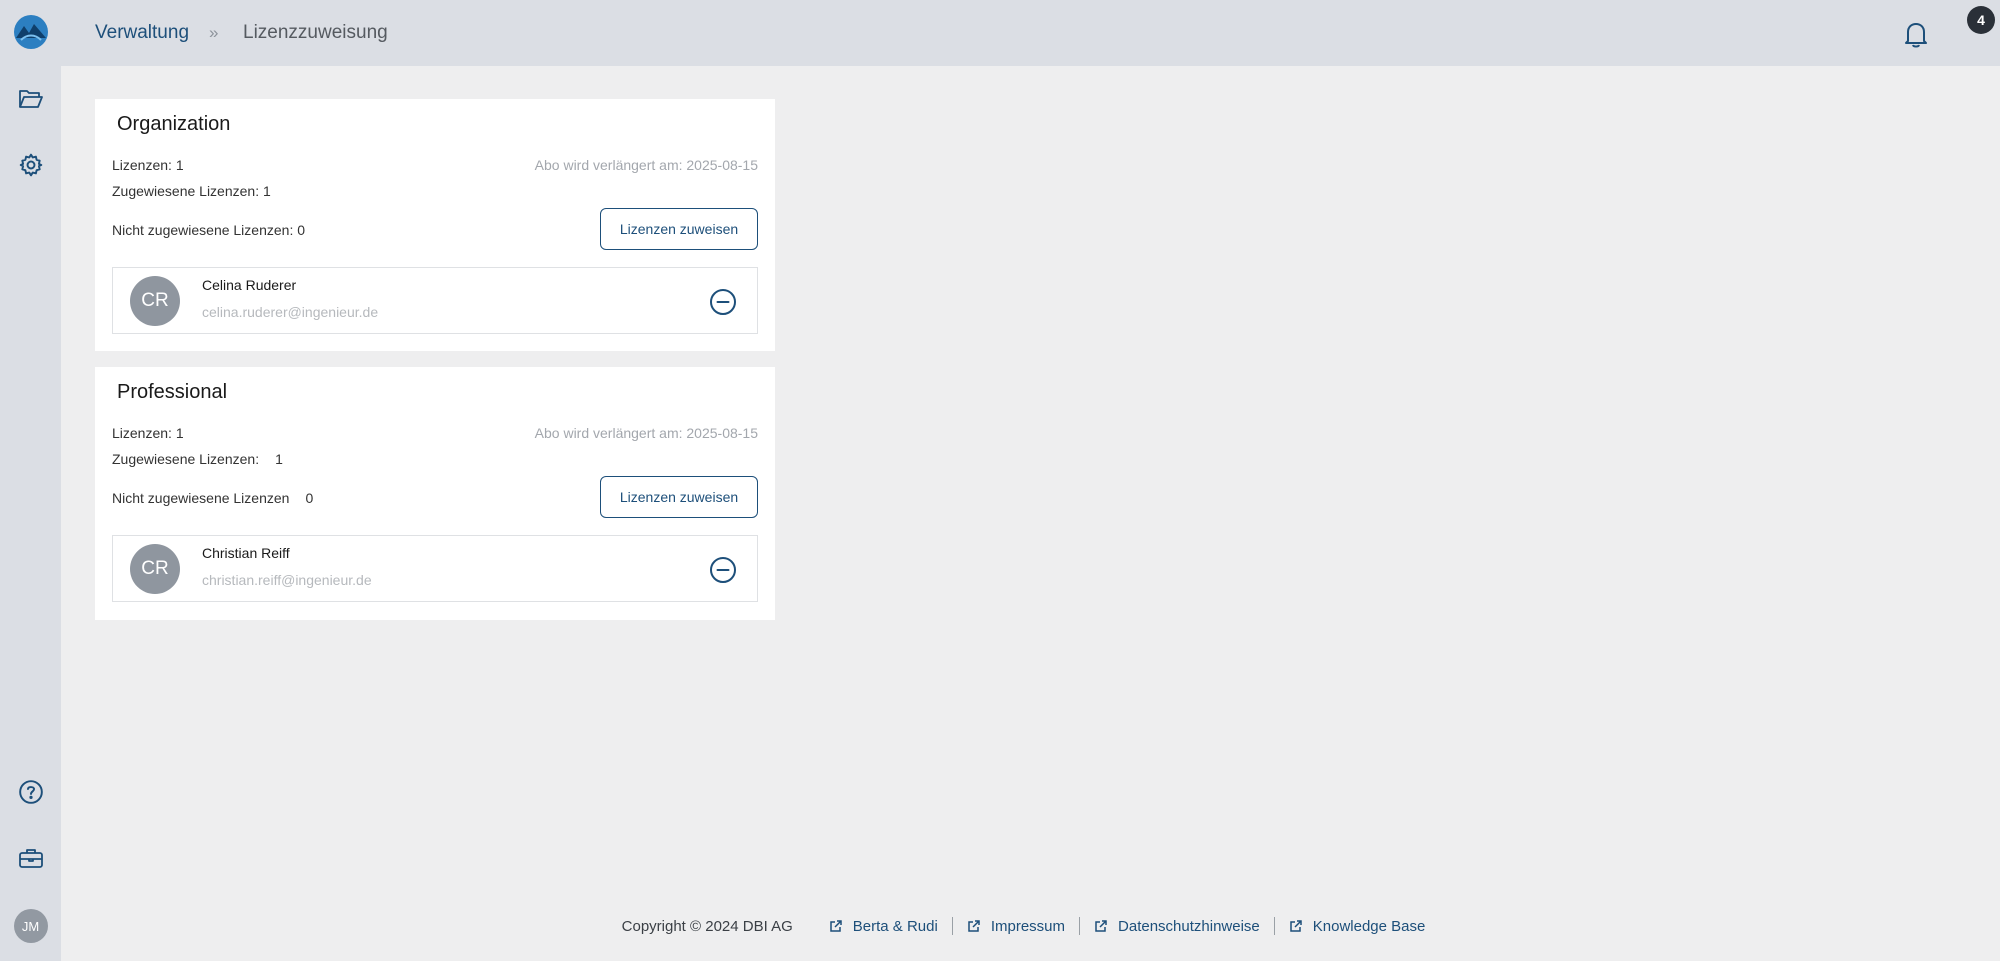  What do you see at coordinates (30, 480) in the screenshot?
I see `sidebar: JM` at bounding box center [30, 480].